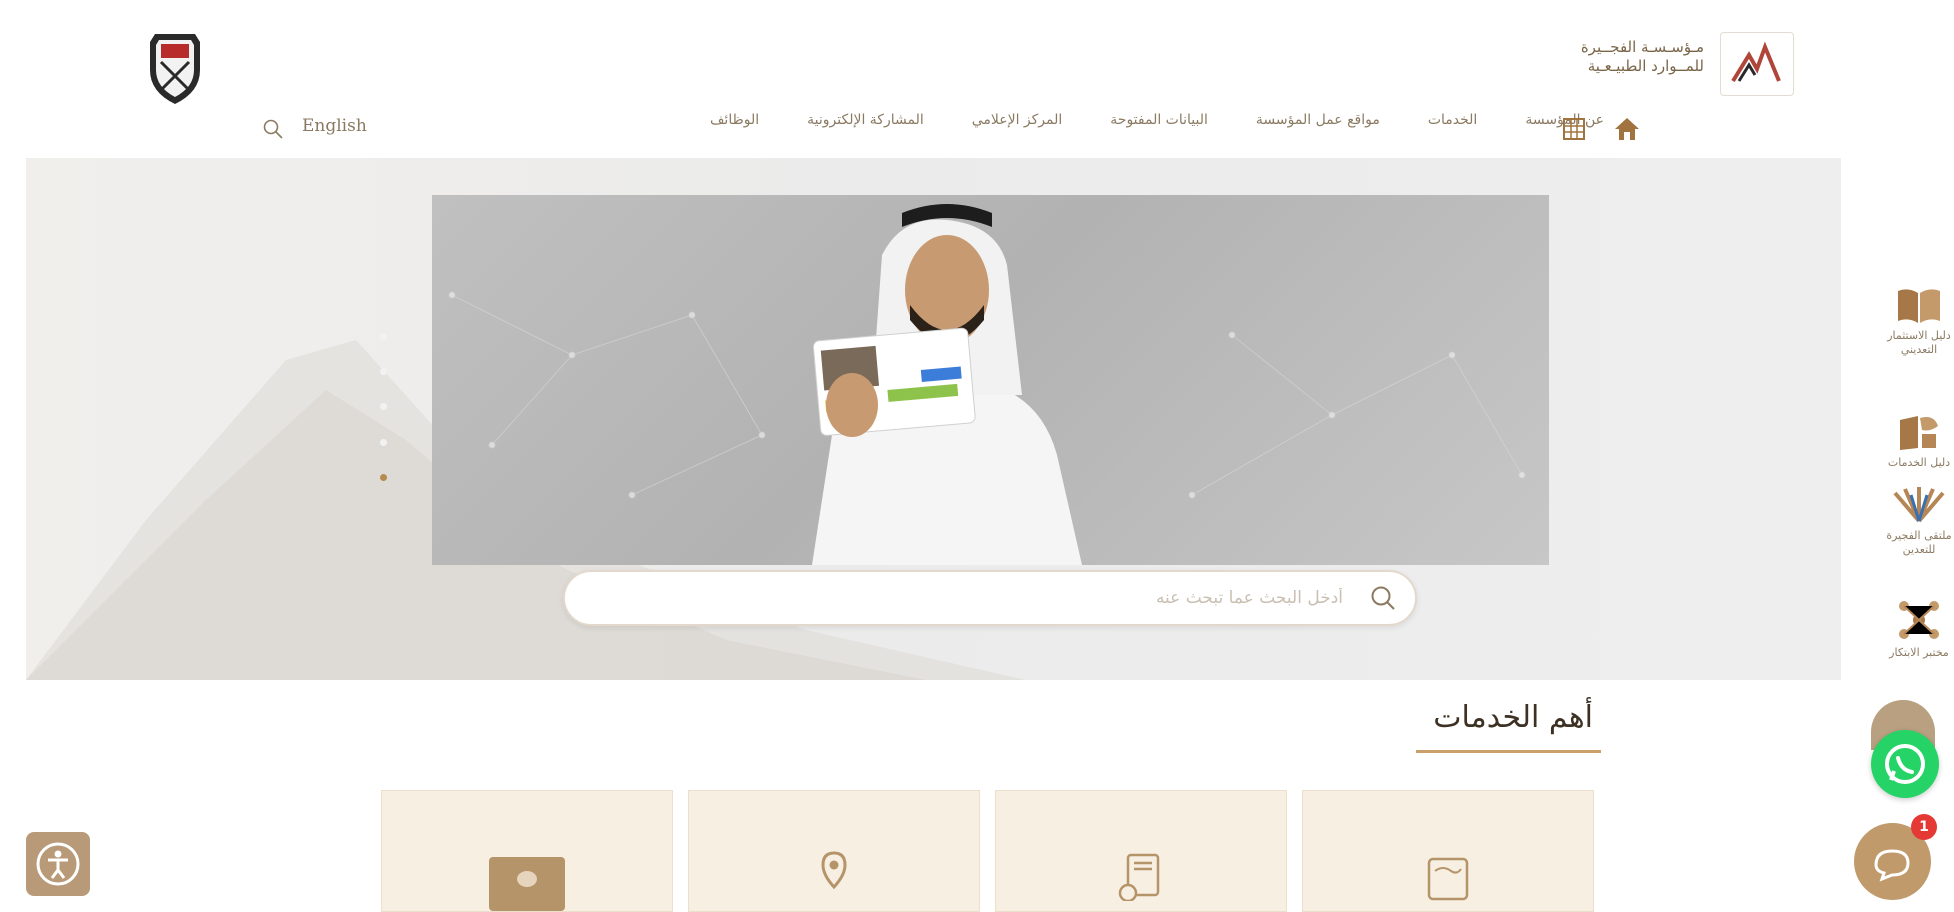  Describe the element at coordinates (1574, 129) in the screenshot. I see `sitemap-grid-icon` at that location.